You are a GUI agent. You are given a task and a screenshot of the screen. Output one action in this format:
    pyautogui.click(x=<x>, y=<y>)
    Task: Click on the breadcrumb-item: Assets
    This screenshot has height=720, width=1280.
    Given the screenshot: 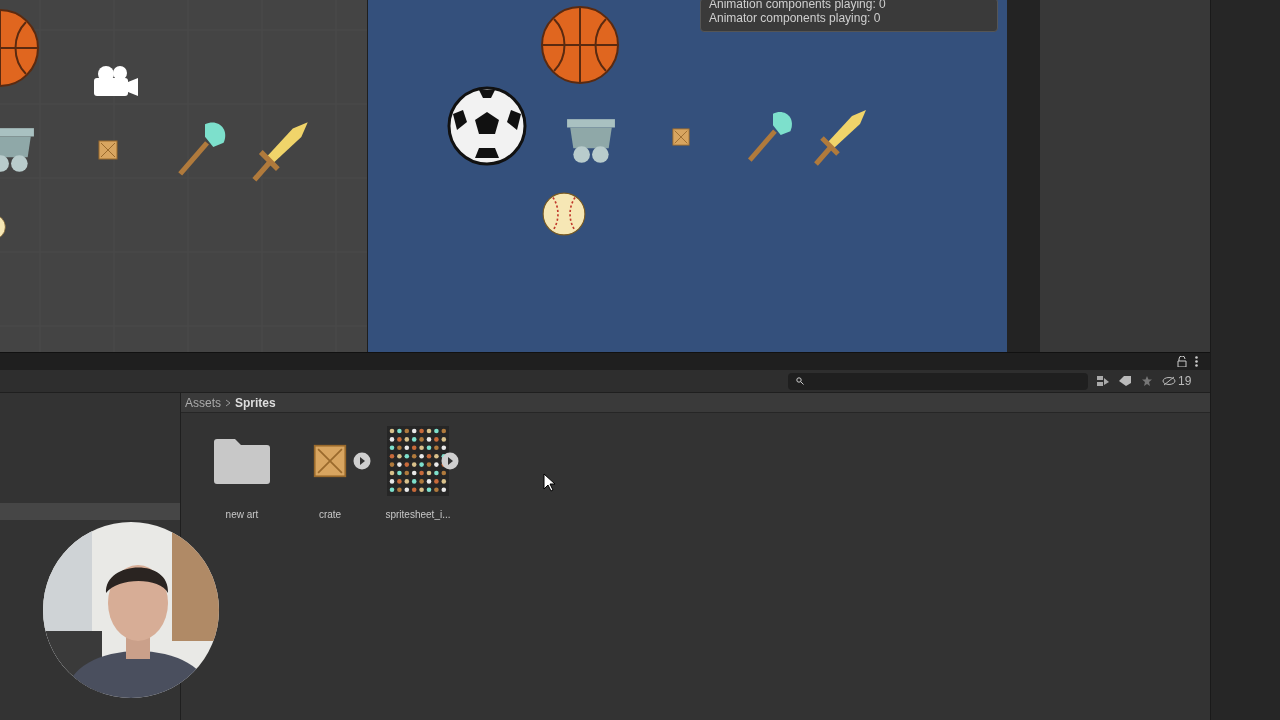 What is the action you would take?
    pyautogui.click(x=203, y=402)
    